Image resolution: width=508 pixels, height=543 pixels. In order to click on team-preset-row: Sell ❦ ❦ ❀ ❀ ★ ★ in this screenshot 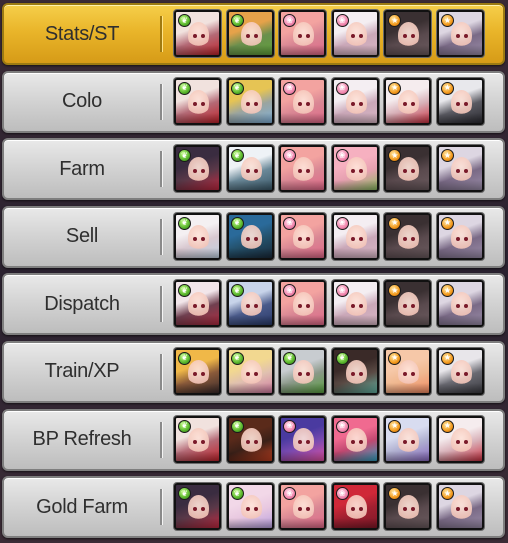, I will do `click(253, 236)`.